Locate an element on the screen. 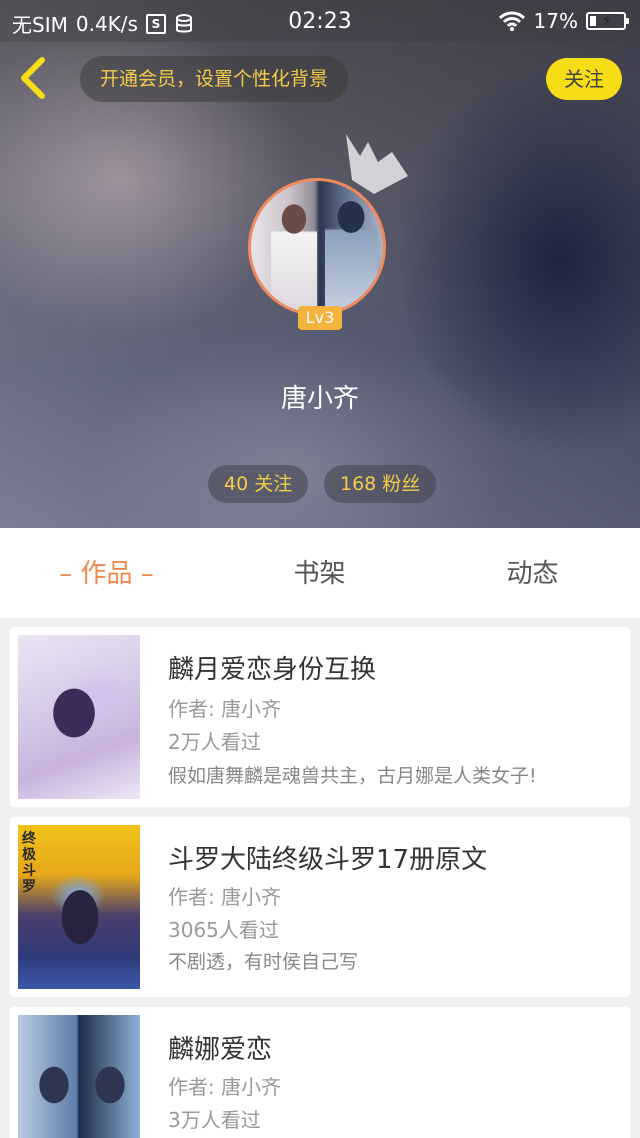 The image size is (640, 1138). follow-button: 关注 is located at coordinates (584, 79).